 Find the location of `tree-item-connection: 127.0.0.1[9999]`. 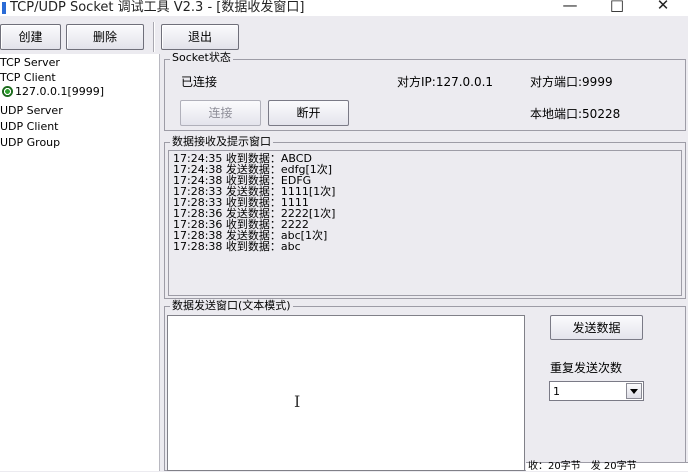

tree-item-connection: 127.0.0.1[9999] is located at coordinates (53, 92).